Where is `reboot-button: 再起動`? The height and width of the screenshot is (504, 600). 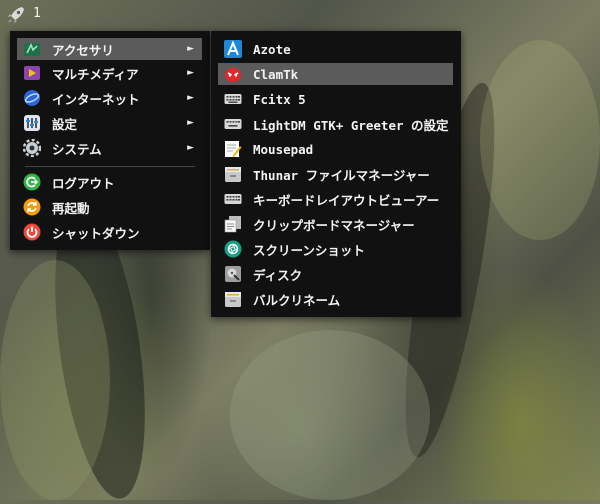 reboot-button: 再起動 is located at coordinates (109, 207).